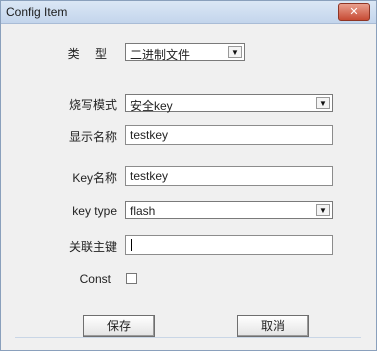 This screenshot has width=377, height=351. What do you see at coordinates (92, 247) in the screenshot?
I see `primary-key-label: 关联主键` at bounding box center [92, 247].